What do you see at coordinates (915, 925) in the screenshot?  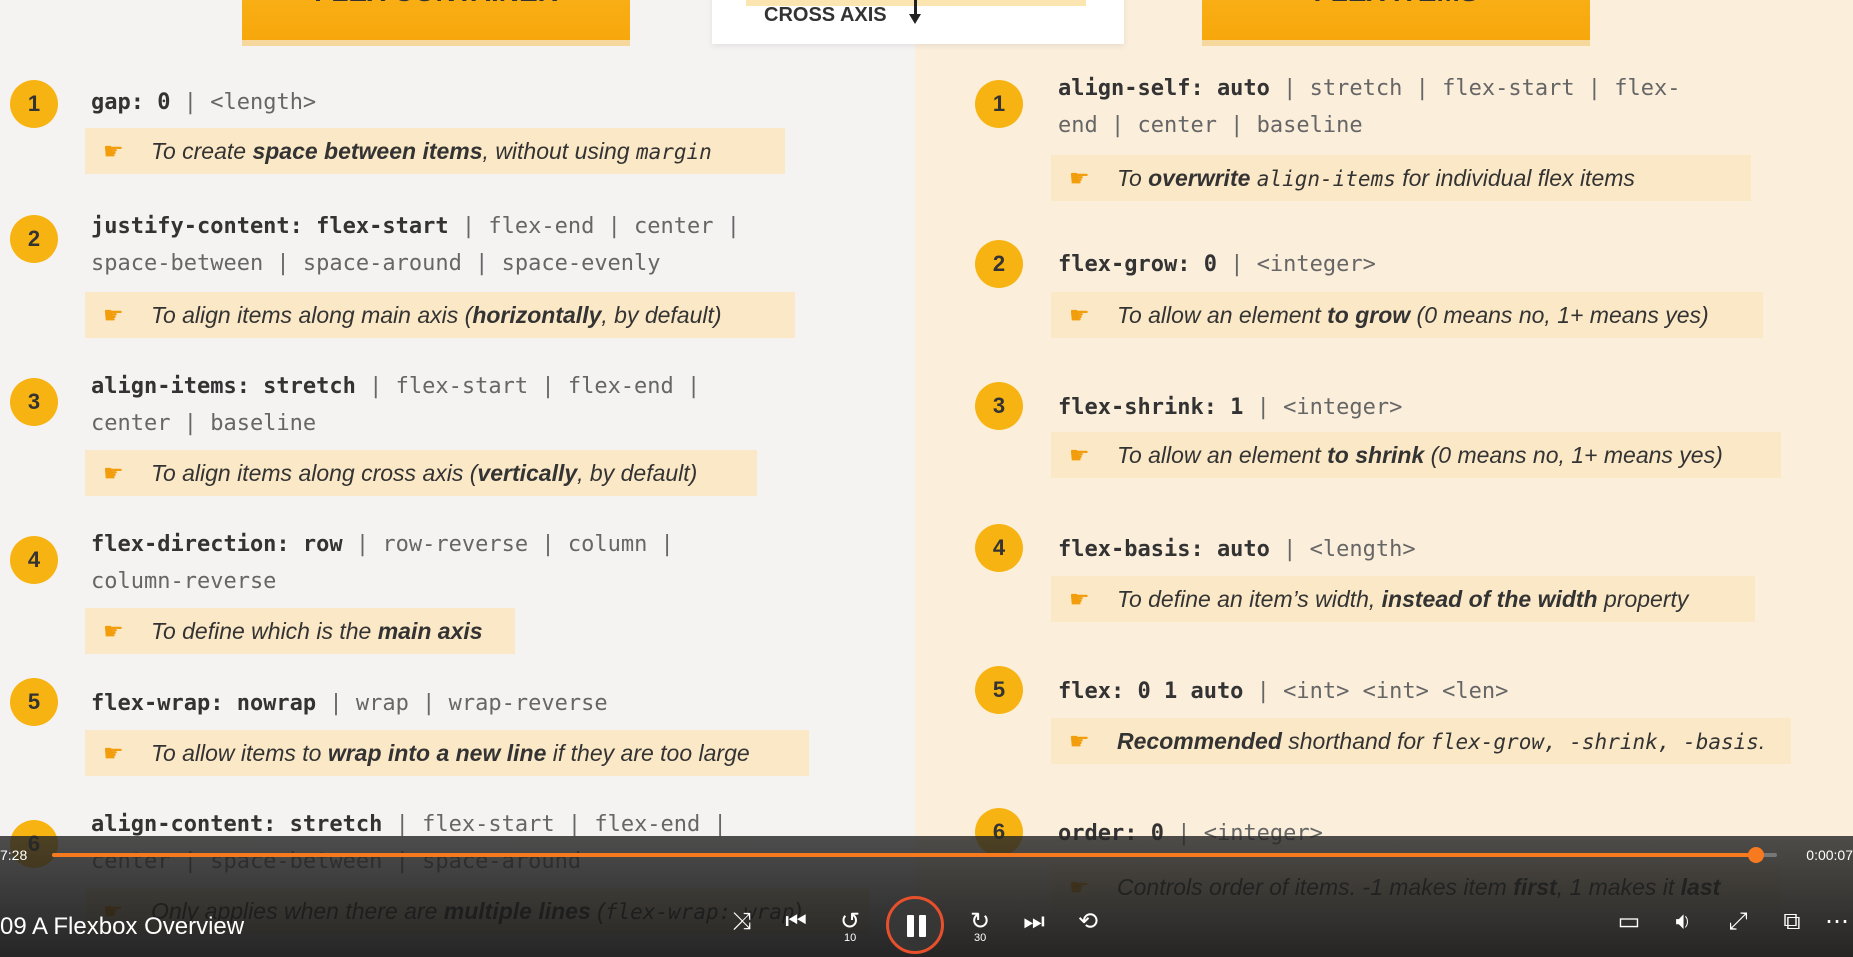 I see `pause-button` at bounding box center [915, 925].